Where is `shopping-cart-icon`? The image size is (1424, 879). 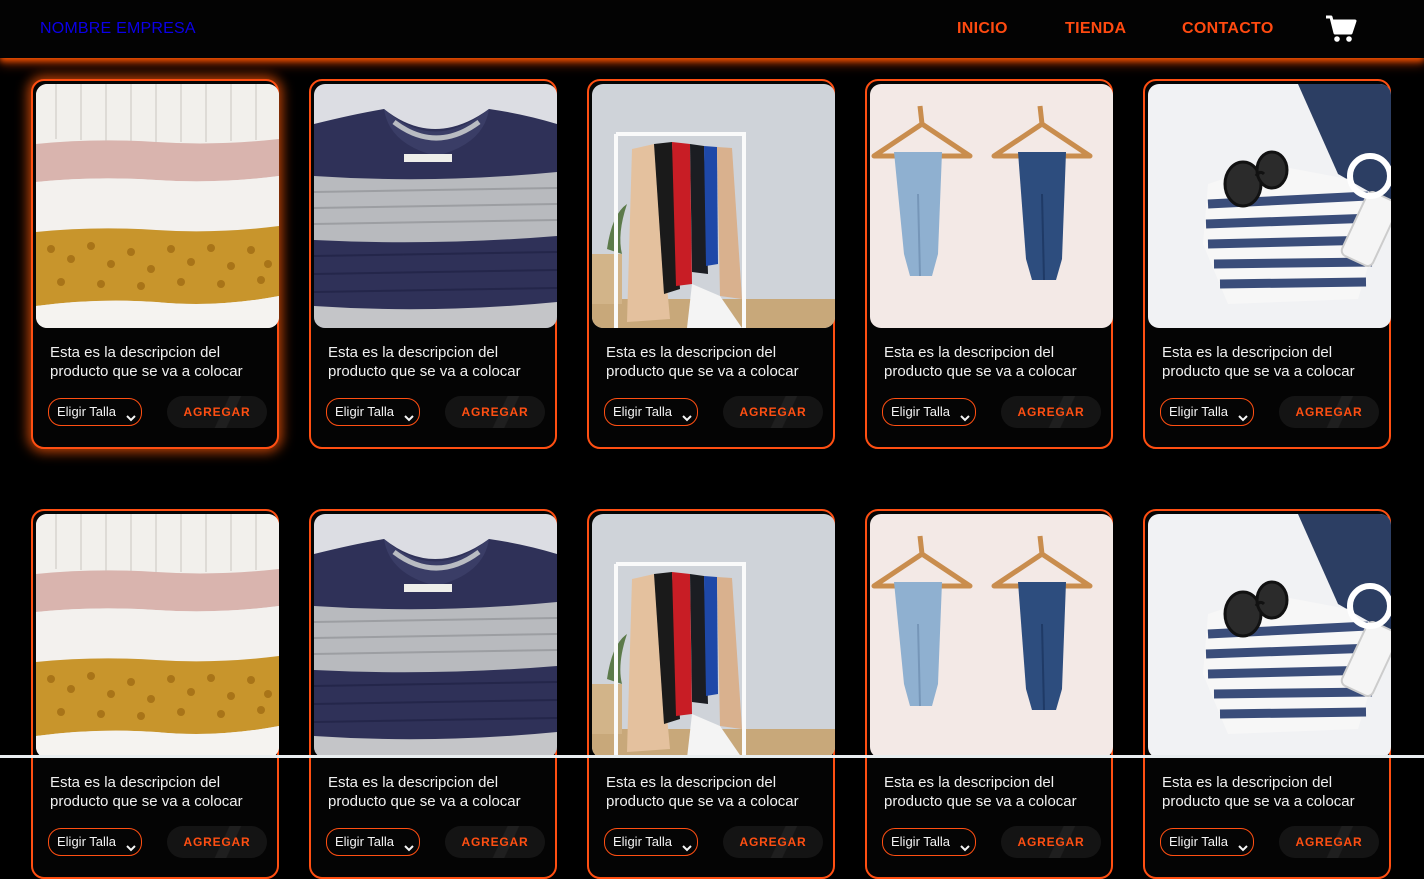 shopping-cart-icon is located at coordinates (1341, 29).